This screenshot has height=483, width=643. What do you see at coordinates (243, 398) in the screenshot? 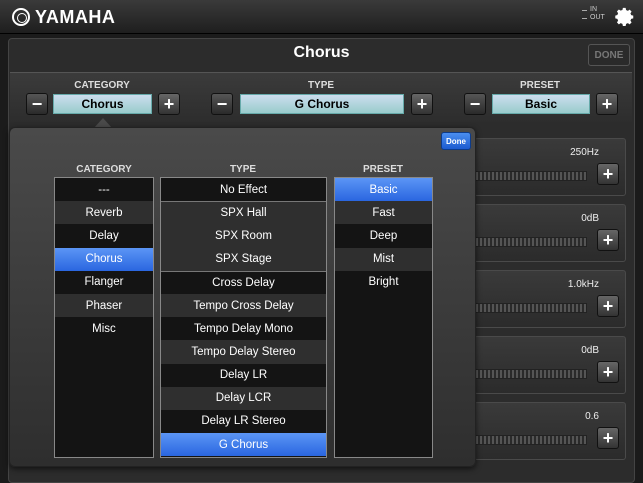
I see `list-item: Delay LCR` at bounding box center [243, 398].